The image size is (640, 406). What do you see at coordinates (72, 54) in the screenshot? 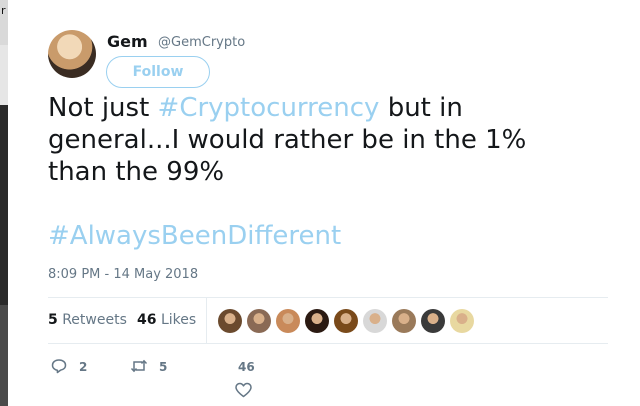
I see `avatar` at bounding box center [72, 54].